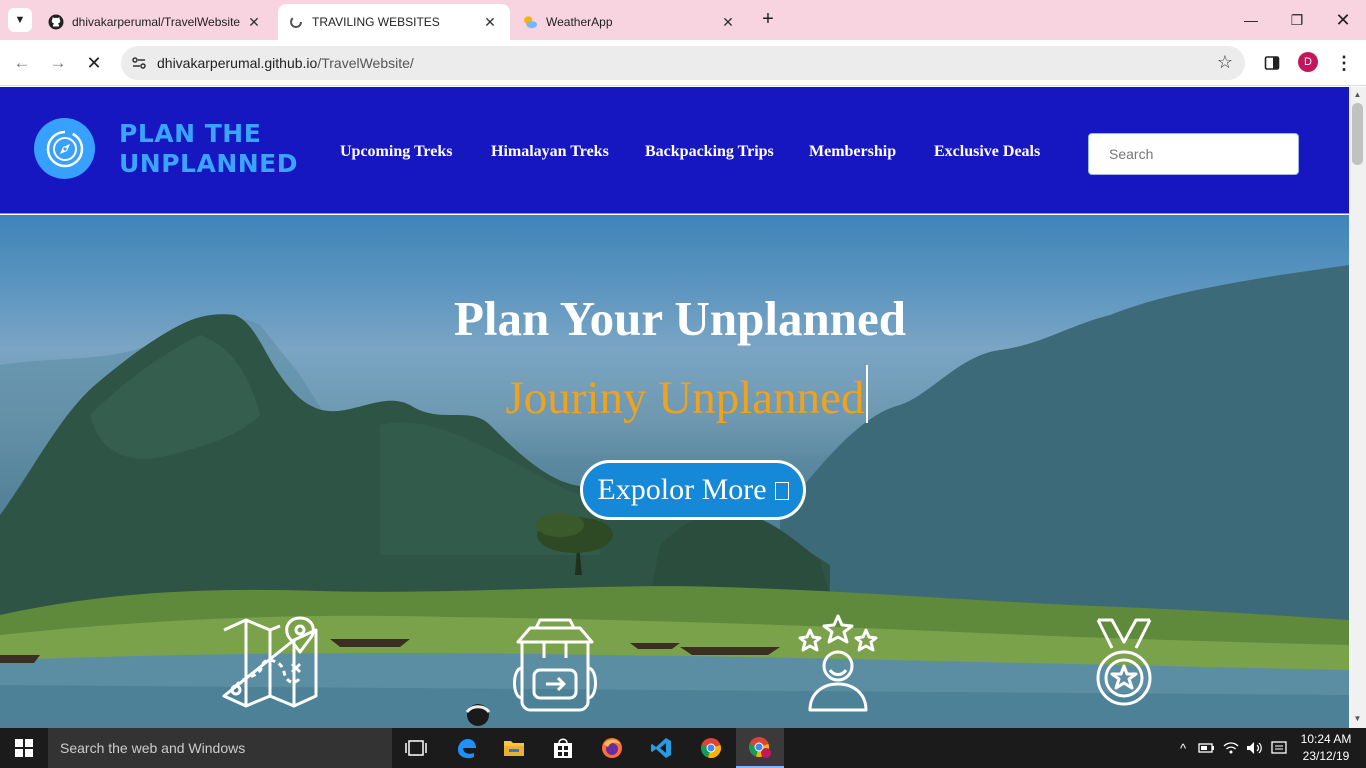 Image resolution: width=1366 pixels, height=768 pixels. Describe the element at coordinates (396, 152) in the screenshot. I see `nav-upcoming-treks: Upcoming Treks` at that location.